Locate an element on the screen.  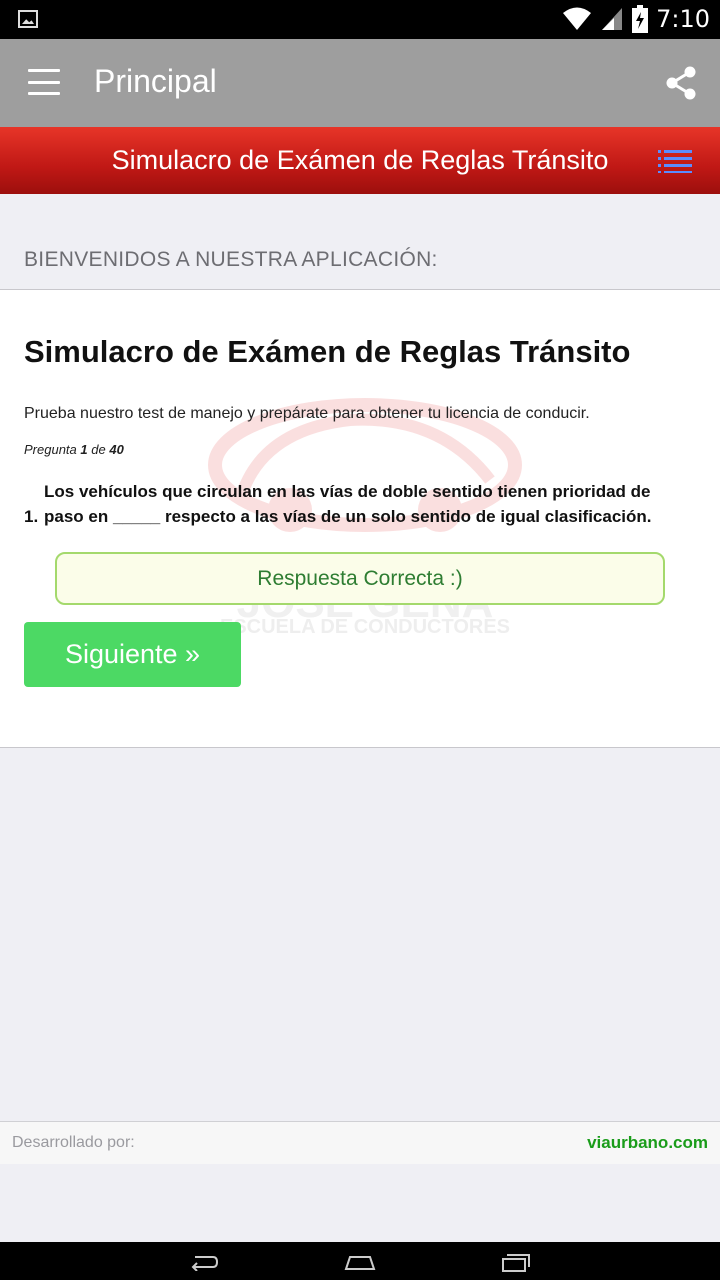
footer: Desarrollado por: viaurbano.com is located at coordinates (360, 1142).